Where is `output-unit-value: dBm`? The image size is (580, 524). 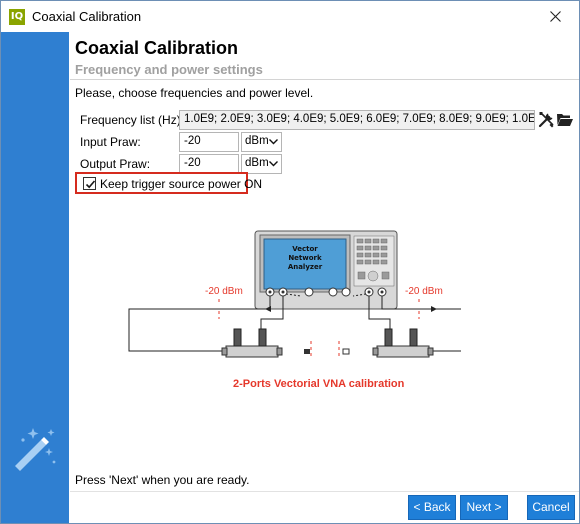
output-unit-value: dBm is located at coordinates (257, 163).